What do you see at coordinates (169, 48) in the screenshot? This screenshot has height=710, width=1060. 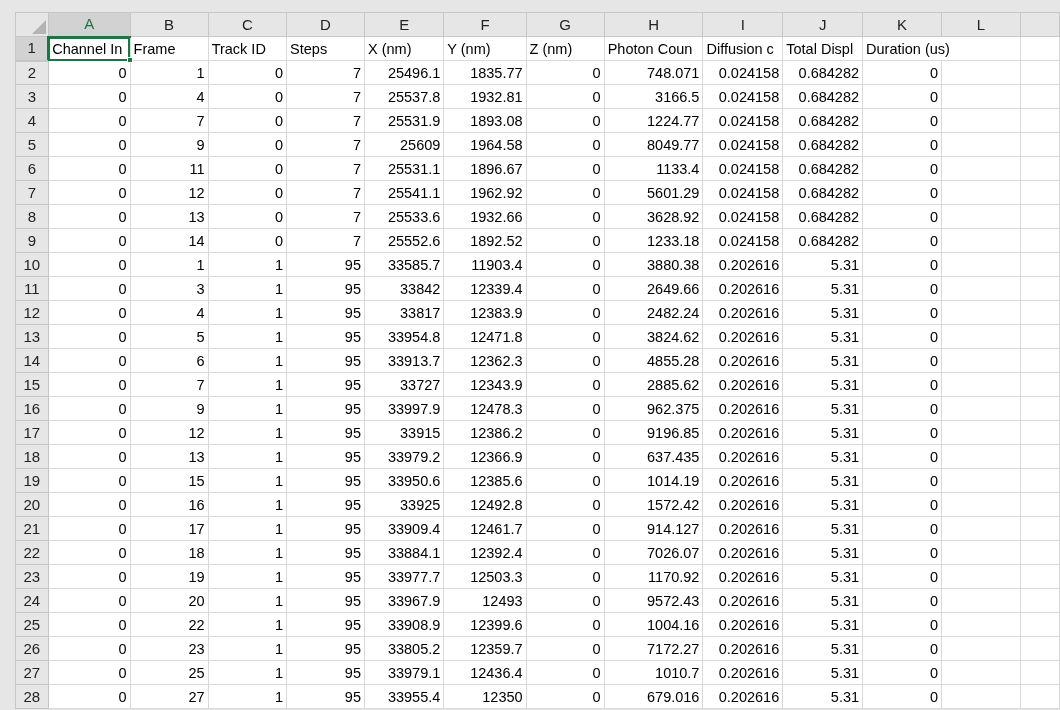 I see `header-cell: Frame` at bounding box center [169, 48].